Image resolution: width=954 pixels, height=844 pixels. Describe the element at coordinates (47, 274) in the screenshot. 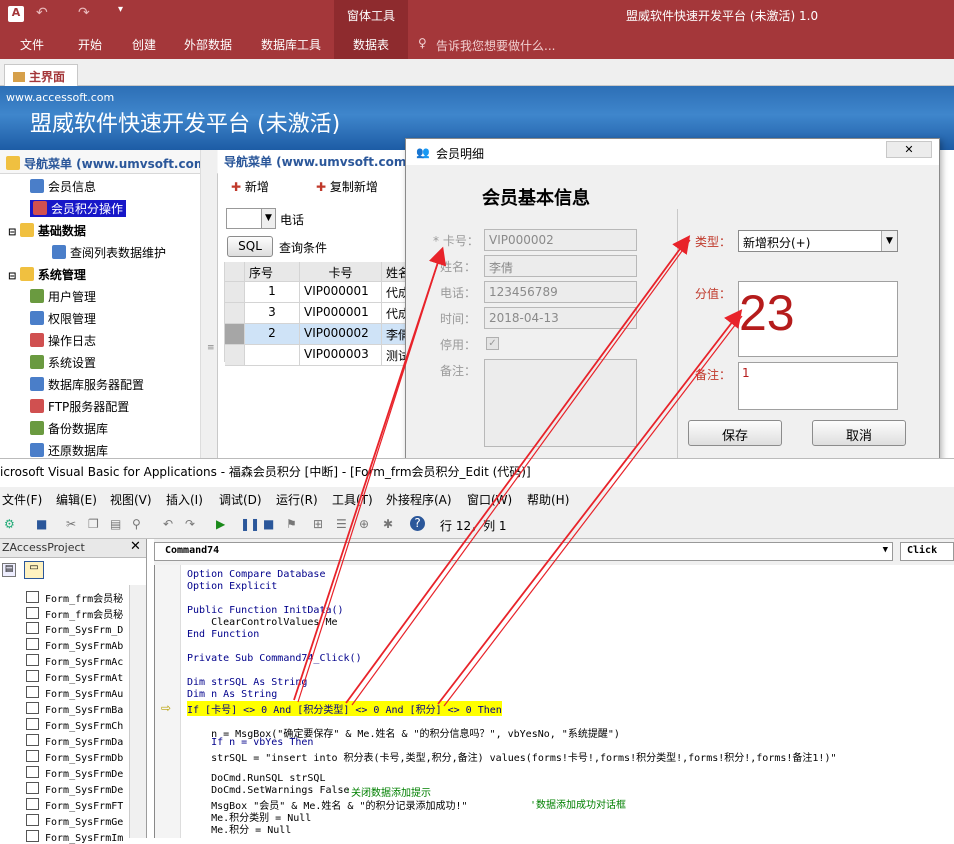

I see `nav-item: ⊟ 系统管理` at that location.